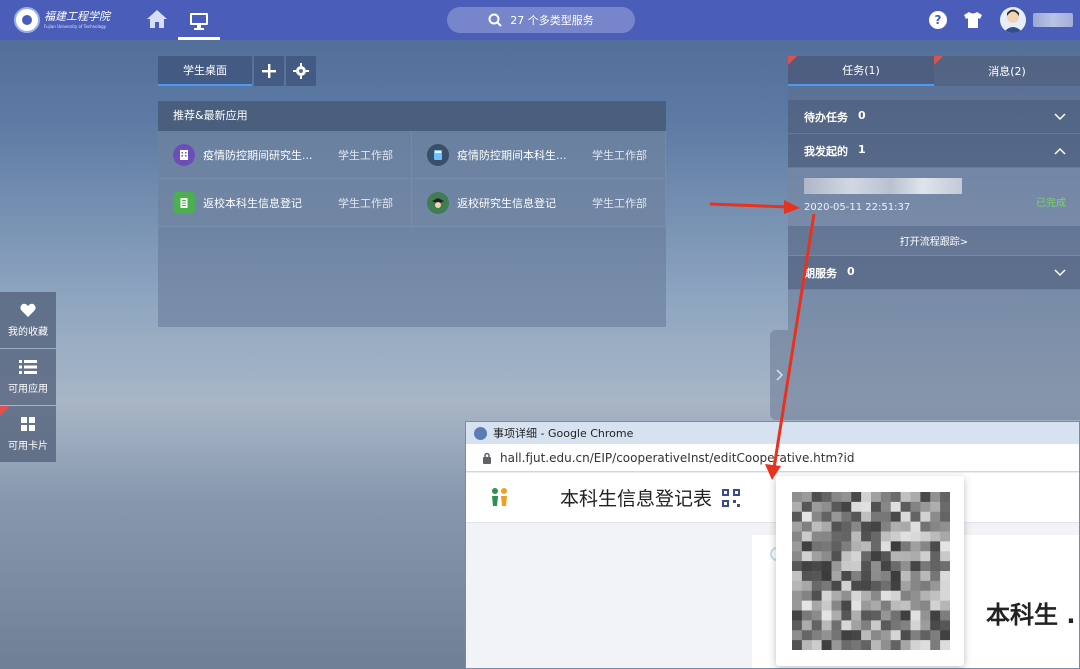 The image size is (1080, 669). I want to click on desktop-settings-button, so click(301, 71).